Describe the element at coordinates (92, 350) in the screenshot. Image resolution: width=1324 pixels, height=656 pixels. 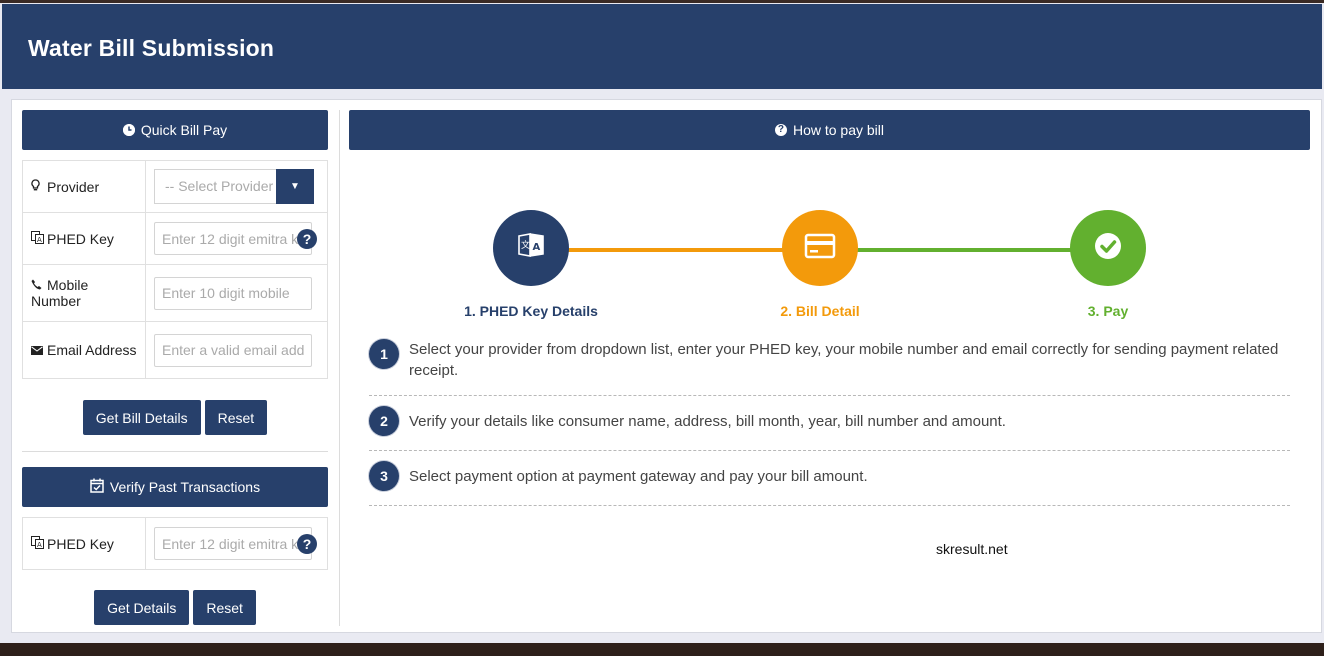
I see `email-label: Email Address` at that location.